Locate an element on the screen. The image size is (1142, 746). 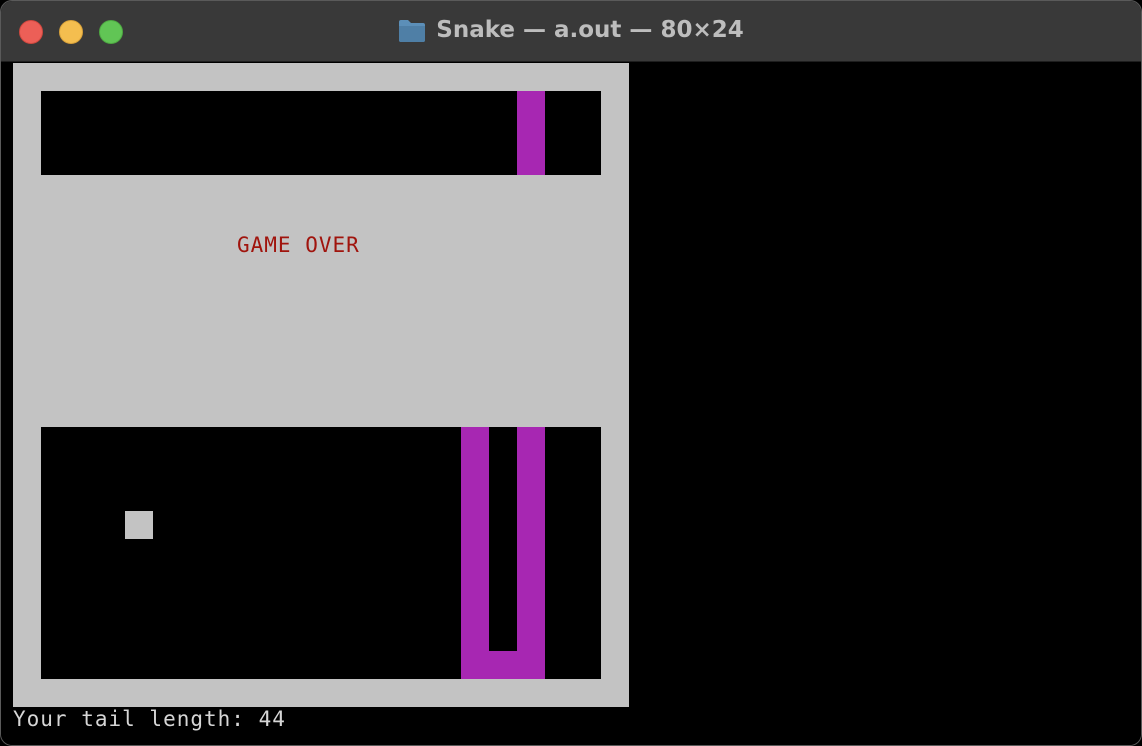
game-over-message: GAME OVER is located at coordinates (298, 245).